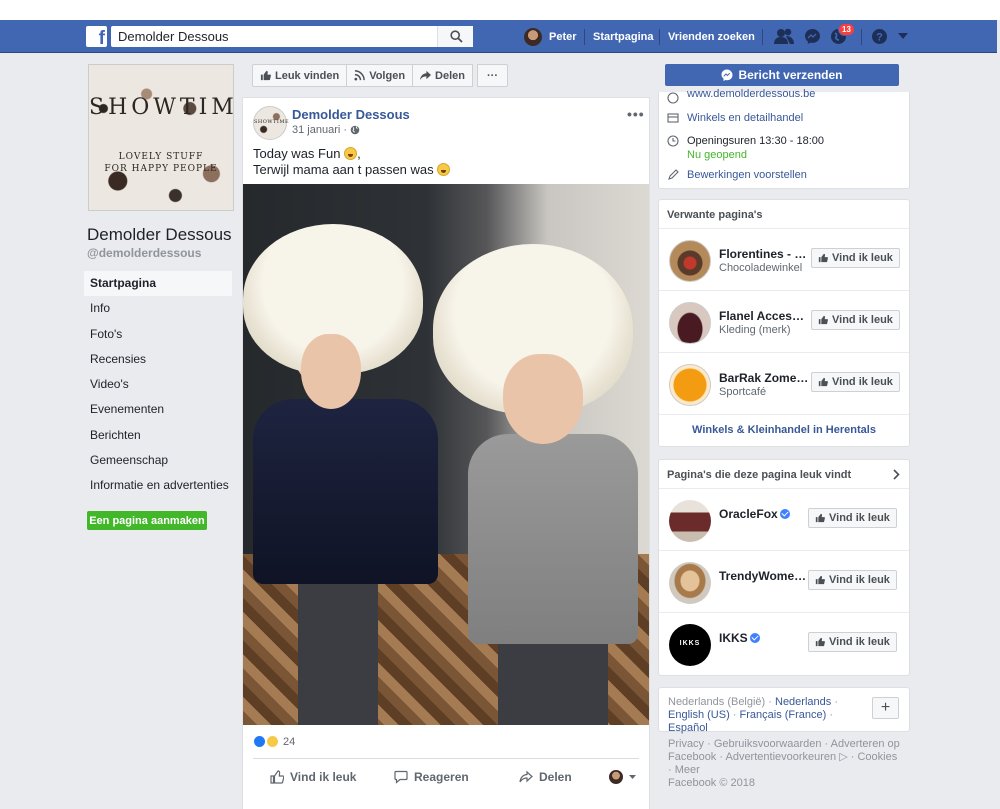 The height and width of the screenshot is (809, 1000). Describe the element at coordinates (161, 137) in the screenshot. I see `page-profile-picture: SHOWTIME LOVELY STUFF FOR HAPPY PEOPLE` at that location.